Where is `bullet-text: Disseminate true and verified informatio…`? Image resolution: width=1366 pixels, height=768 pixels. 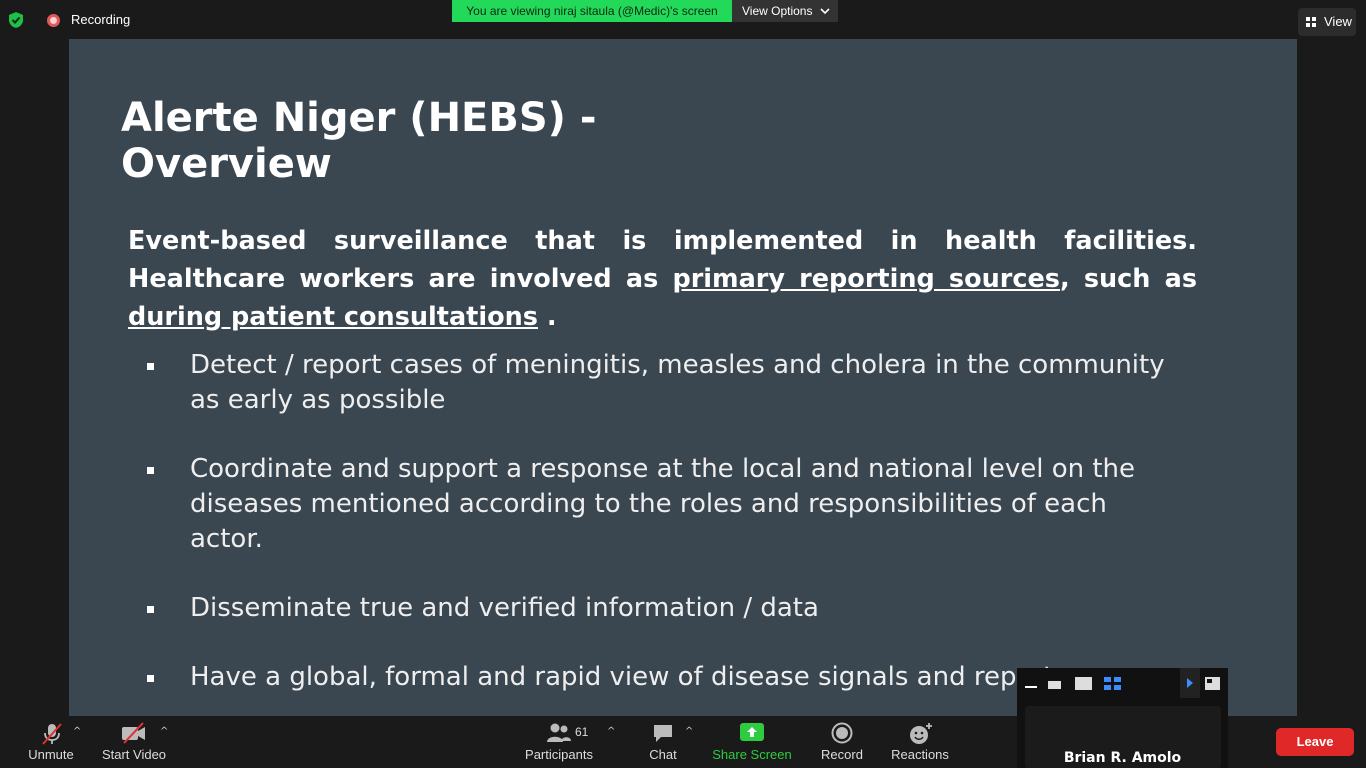
bullet-text: Disseminate true and verified informatio… is located at coordinates (504, 608).